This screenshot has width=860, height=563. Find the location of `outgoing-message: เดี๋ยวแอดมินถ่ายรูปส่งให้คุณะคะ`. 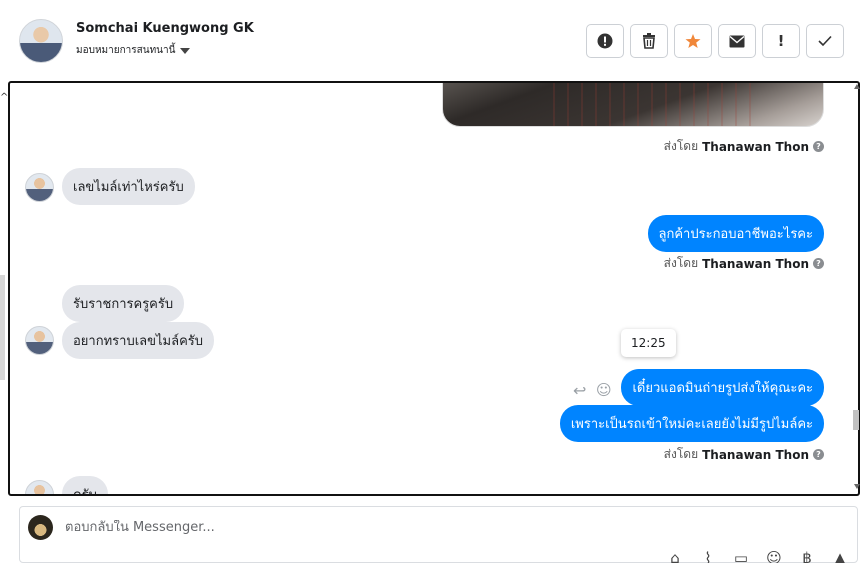

outgoing-message: เดี๋ยวแอดมินถ่ายรูปส่งให้คุณะคะ is located at coordinates (722, 387).